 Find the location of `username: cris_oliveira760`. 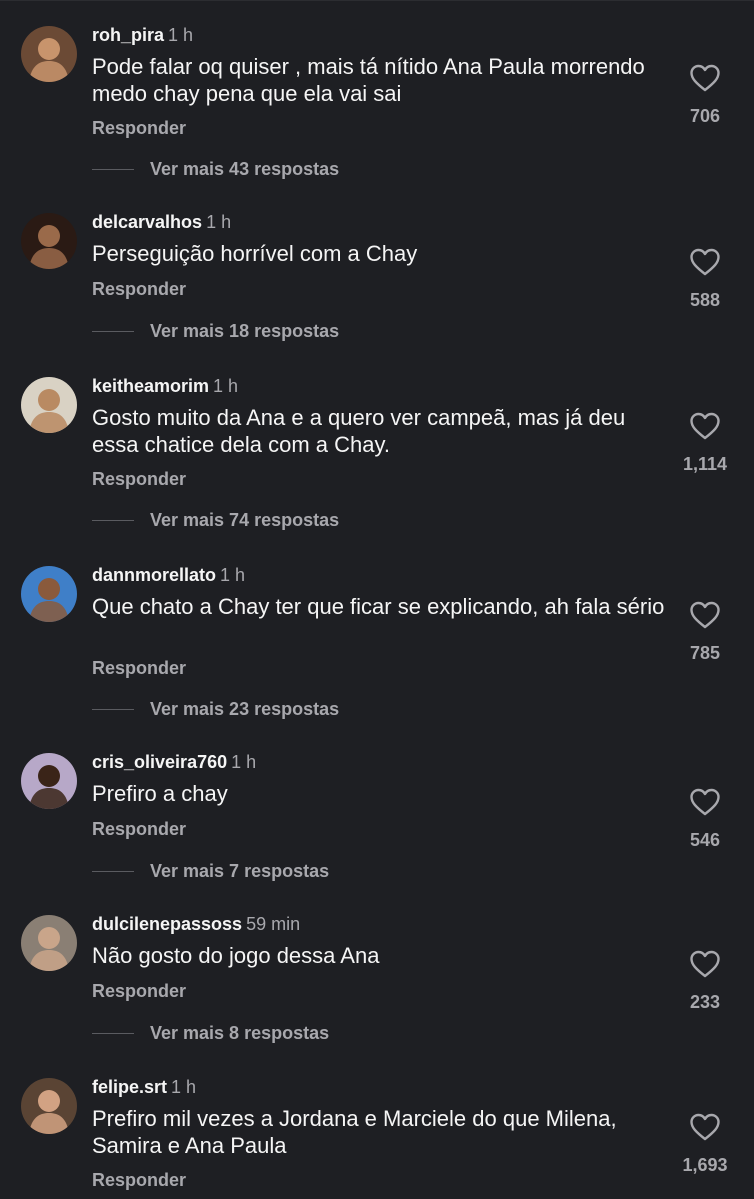

username: cris_oliveira760 is located at coordinates (159, 762).